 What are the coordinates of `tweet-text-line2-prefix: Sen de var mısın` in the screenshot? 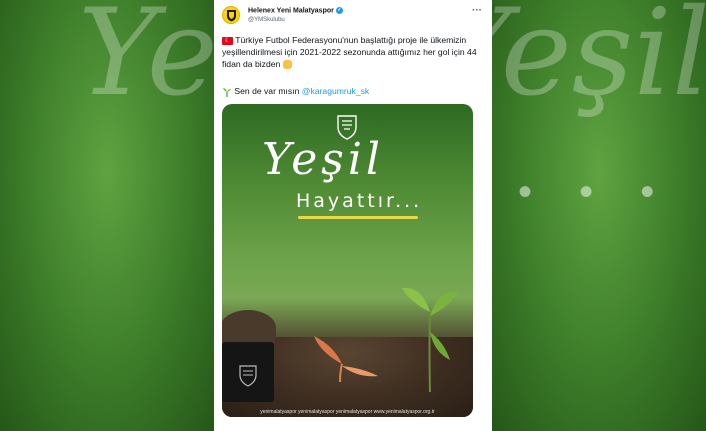 It's located at (268, 91).